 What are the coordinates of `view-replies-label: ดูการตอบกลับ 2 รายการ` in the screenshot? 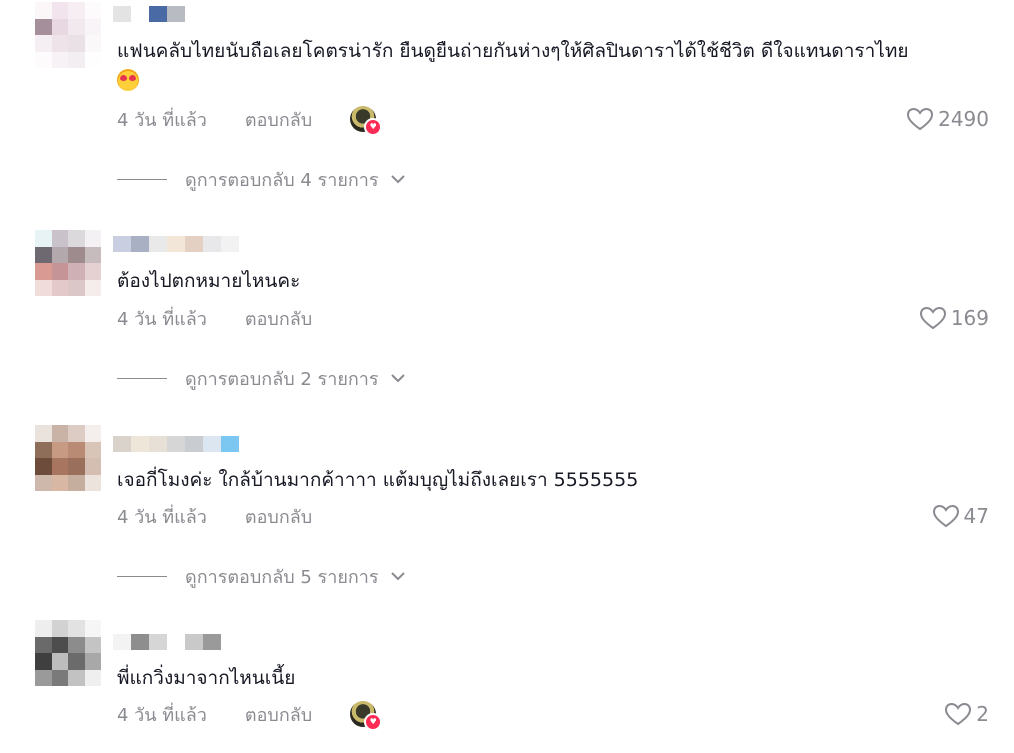 It's located at (282, 379).